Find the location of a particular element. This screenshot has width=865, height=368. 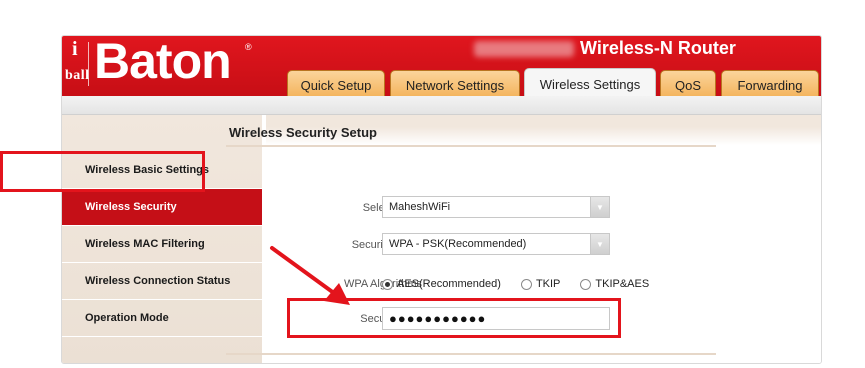

annotation-arrow-icon is located at coordinates (310, 275).